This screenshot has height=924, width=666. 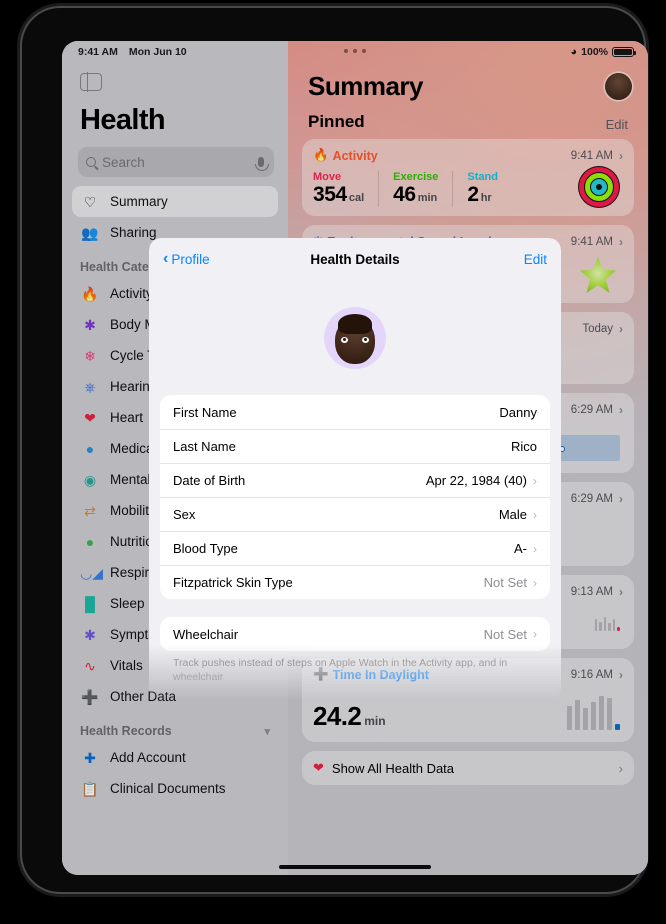 What do you see at coordinates (355, 480) in the screenshot?
I see `row-date-of-birth: Date of Birth Apr 22, 1984 (40) ›` at bounding box center [355, 480].